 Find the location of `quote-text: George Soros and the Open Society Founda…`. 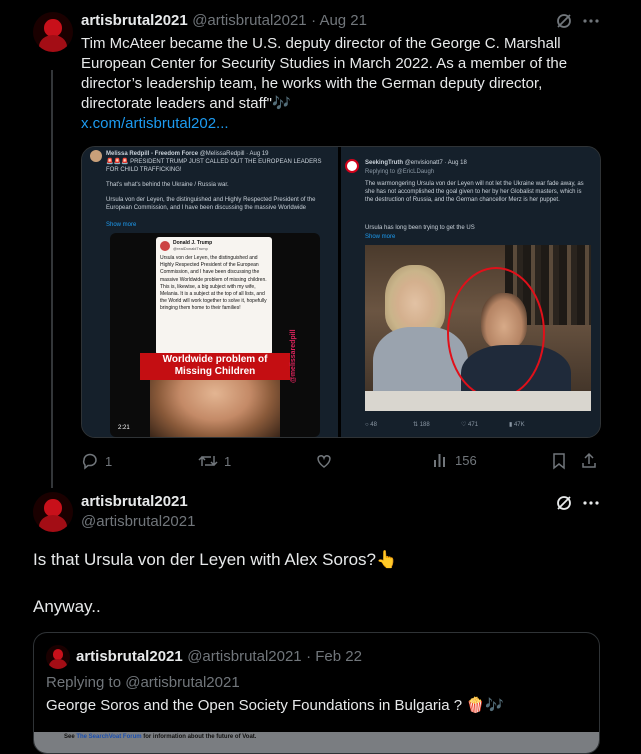

quote-text: George Soros and the Open Society Founda… is located at coordinates (275, 705).